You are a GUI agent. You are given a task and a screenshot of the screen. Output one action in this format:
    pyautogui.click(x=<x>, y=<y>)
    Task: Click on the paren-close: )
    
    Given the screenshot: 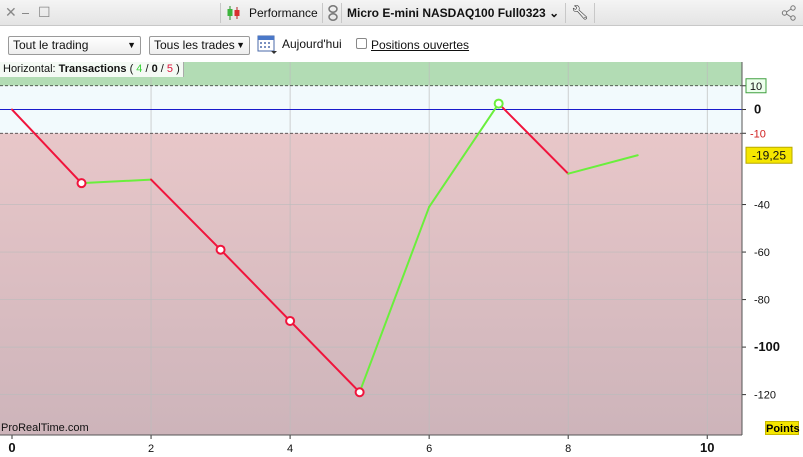 What is the action you would take?
    pyautogui.click(x=178, y=69)
    